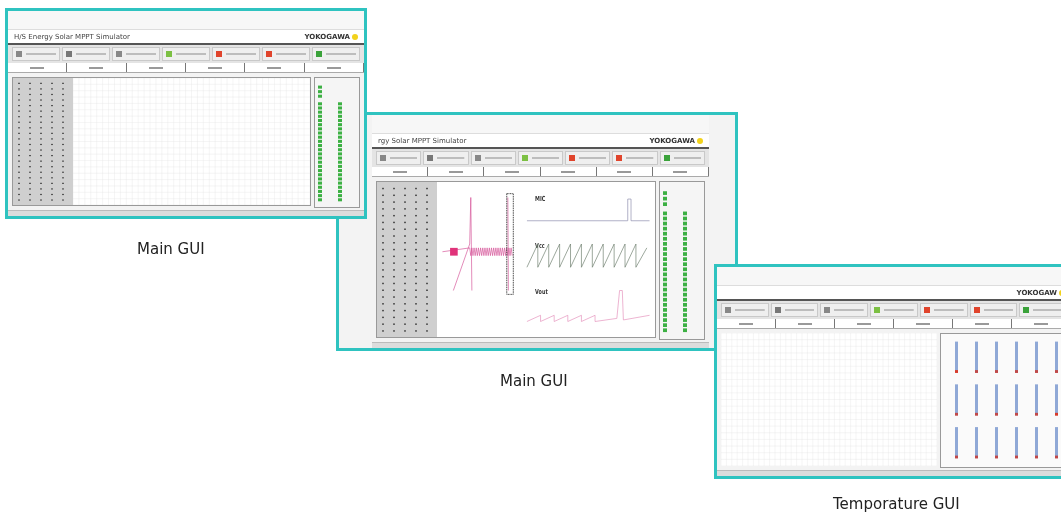 The image size is (1061, 516). Describe the element at coordinates (454, 251) in the screenshot. I see `highlight-block` at that location.